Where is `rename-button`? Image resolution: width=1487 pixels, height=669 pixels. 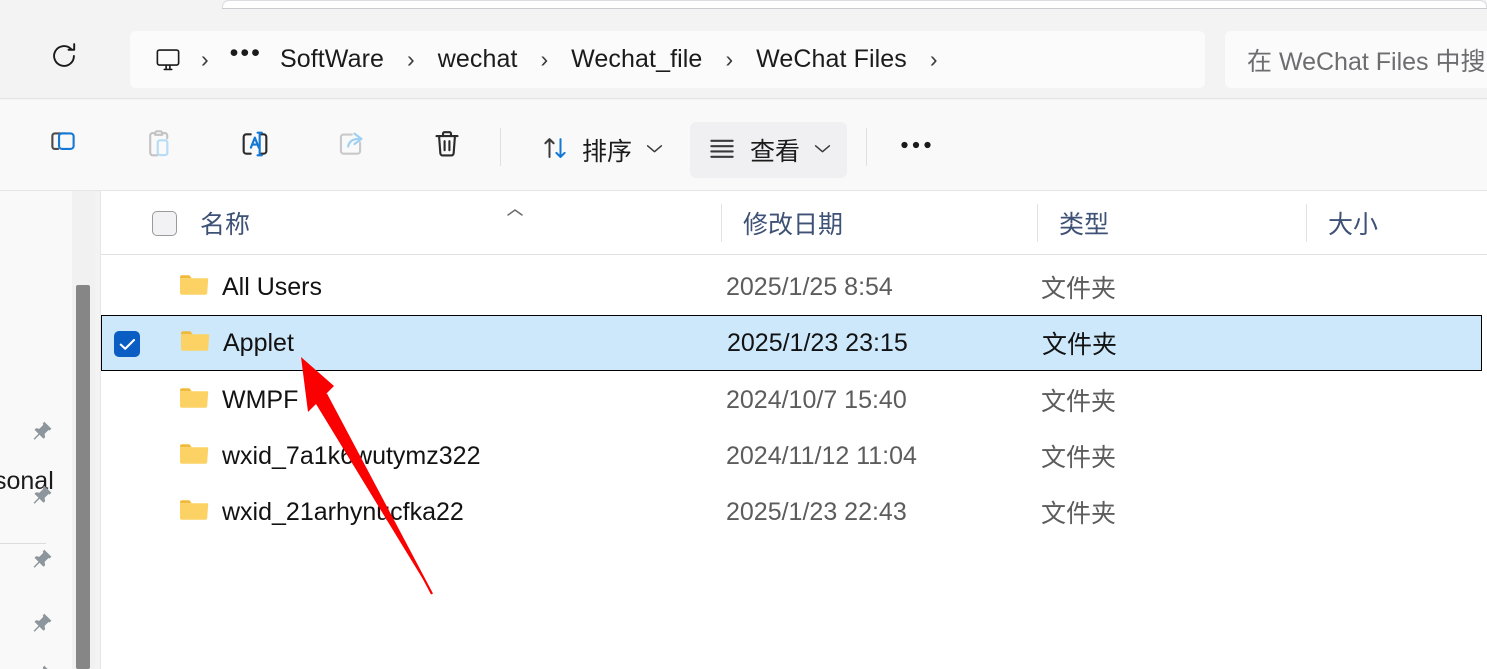
rename-button is located at coordinates (255, 146).